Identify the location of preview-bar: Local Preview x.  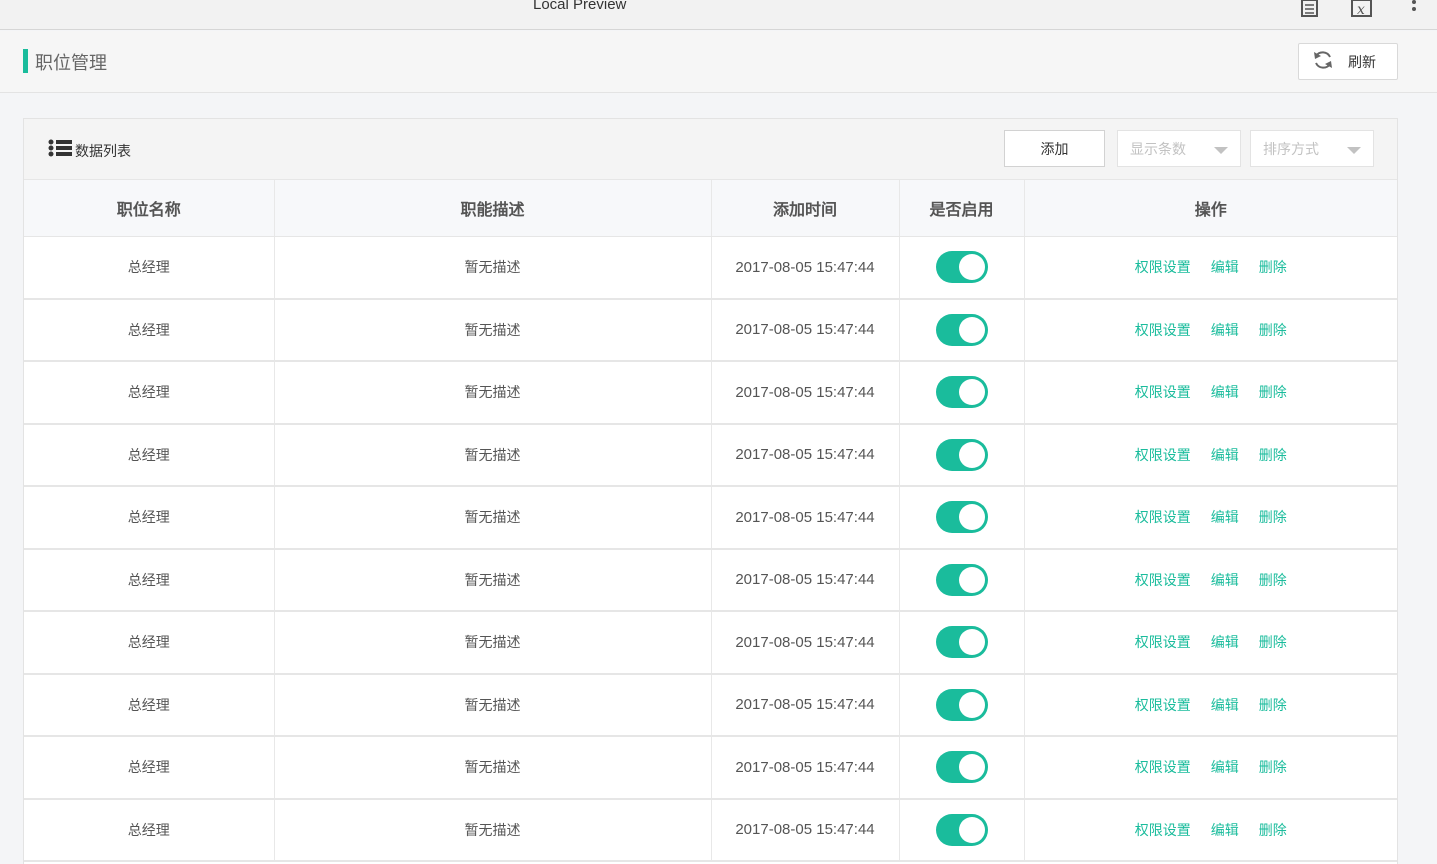
(718, 15).